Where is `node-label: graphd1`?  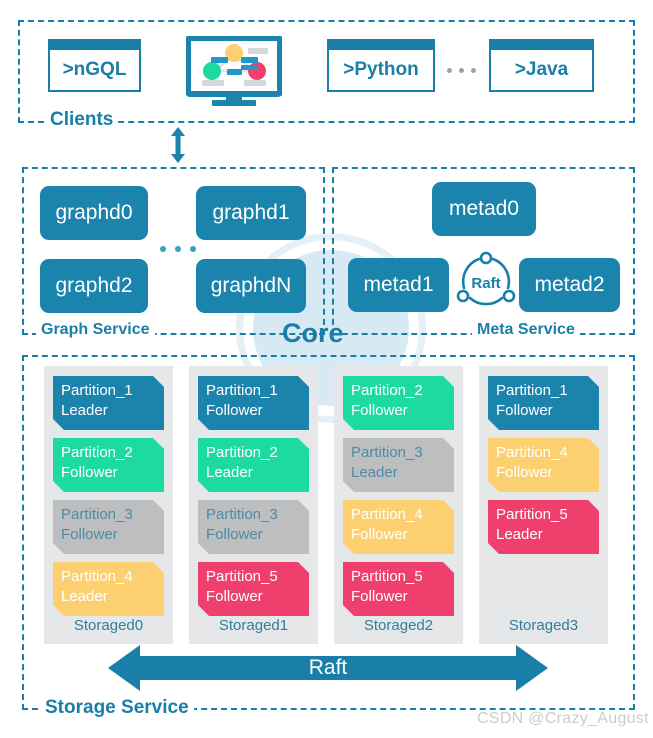
node-label: graphd1 is located at coordinates (251, 212).